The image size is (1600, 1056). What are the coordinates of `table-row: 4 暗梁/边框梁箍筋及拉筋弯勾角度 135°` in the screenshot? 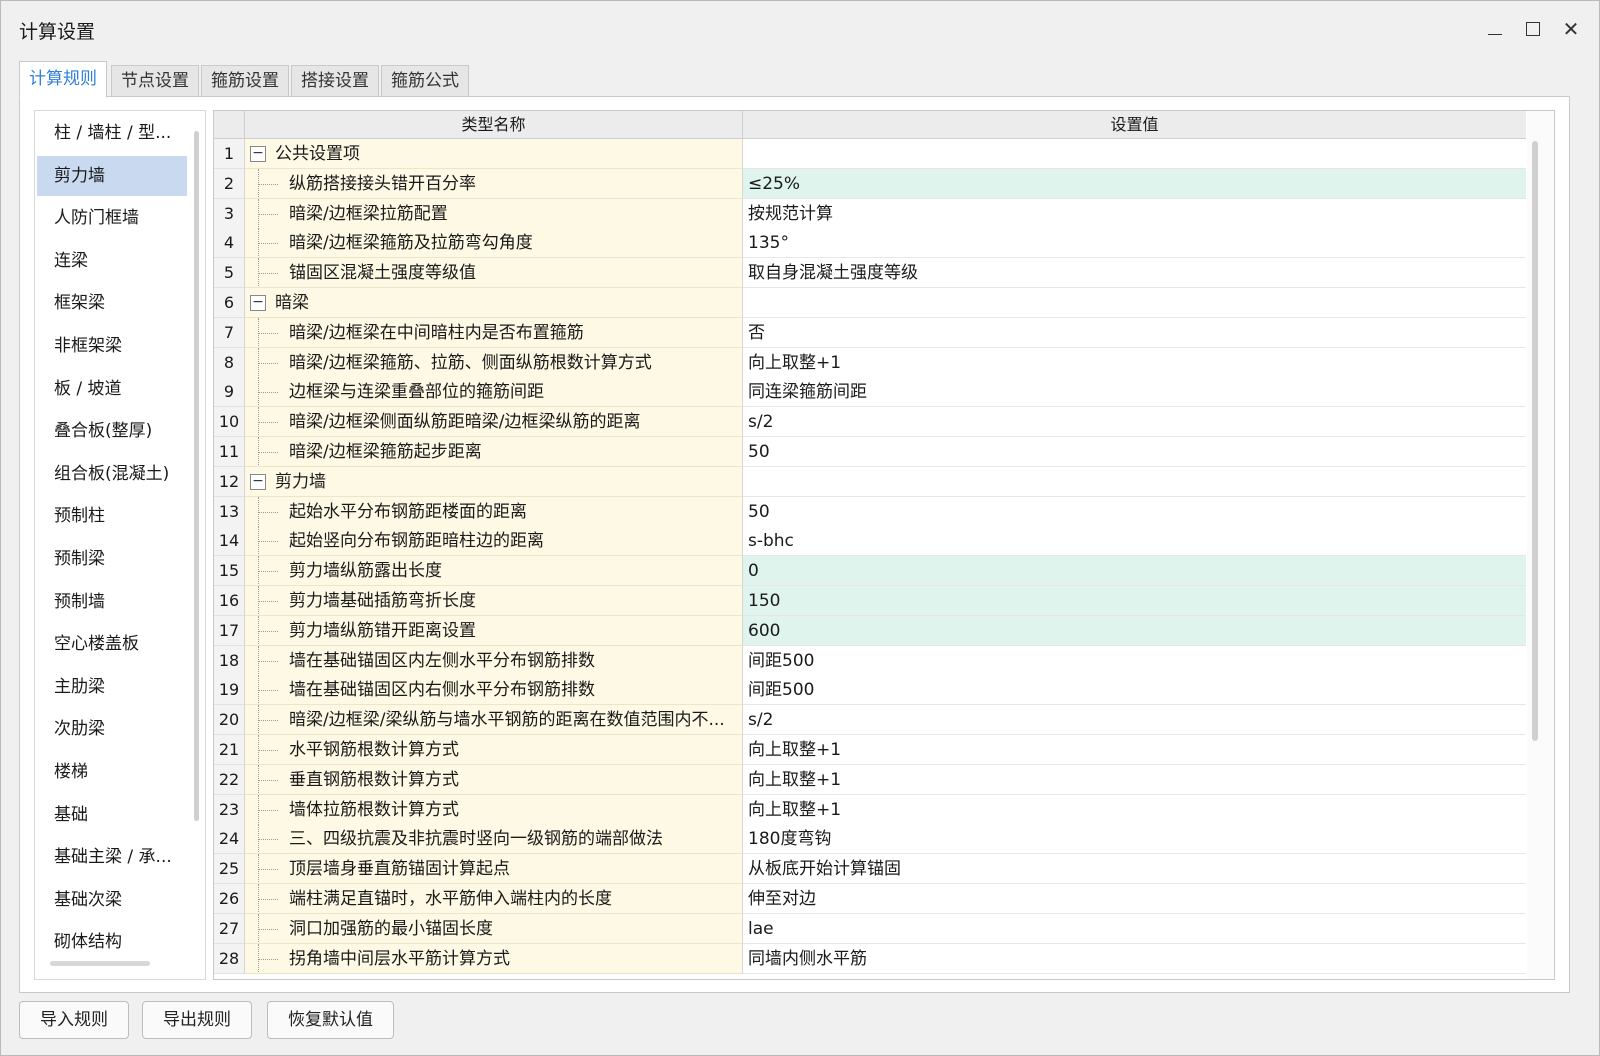 It's located at (870, 243).